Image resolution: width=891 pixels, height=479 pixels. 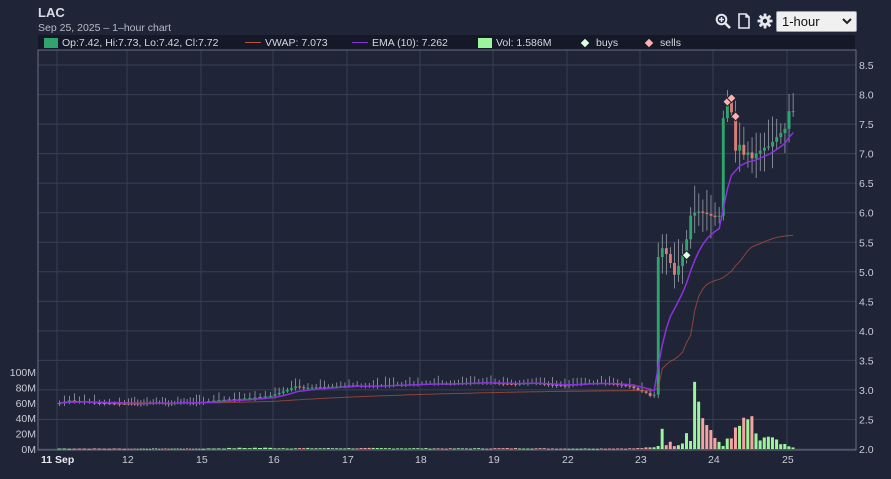 What do you see at coordinates (274, 460) in the screenshot?
I see `x-tick-label: 16` at bounding box center [274, 460].